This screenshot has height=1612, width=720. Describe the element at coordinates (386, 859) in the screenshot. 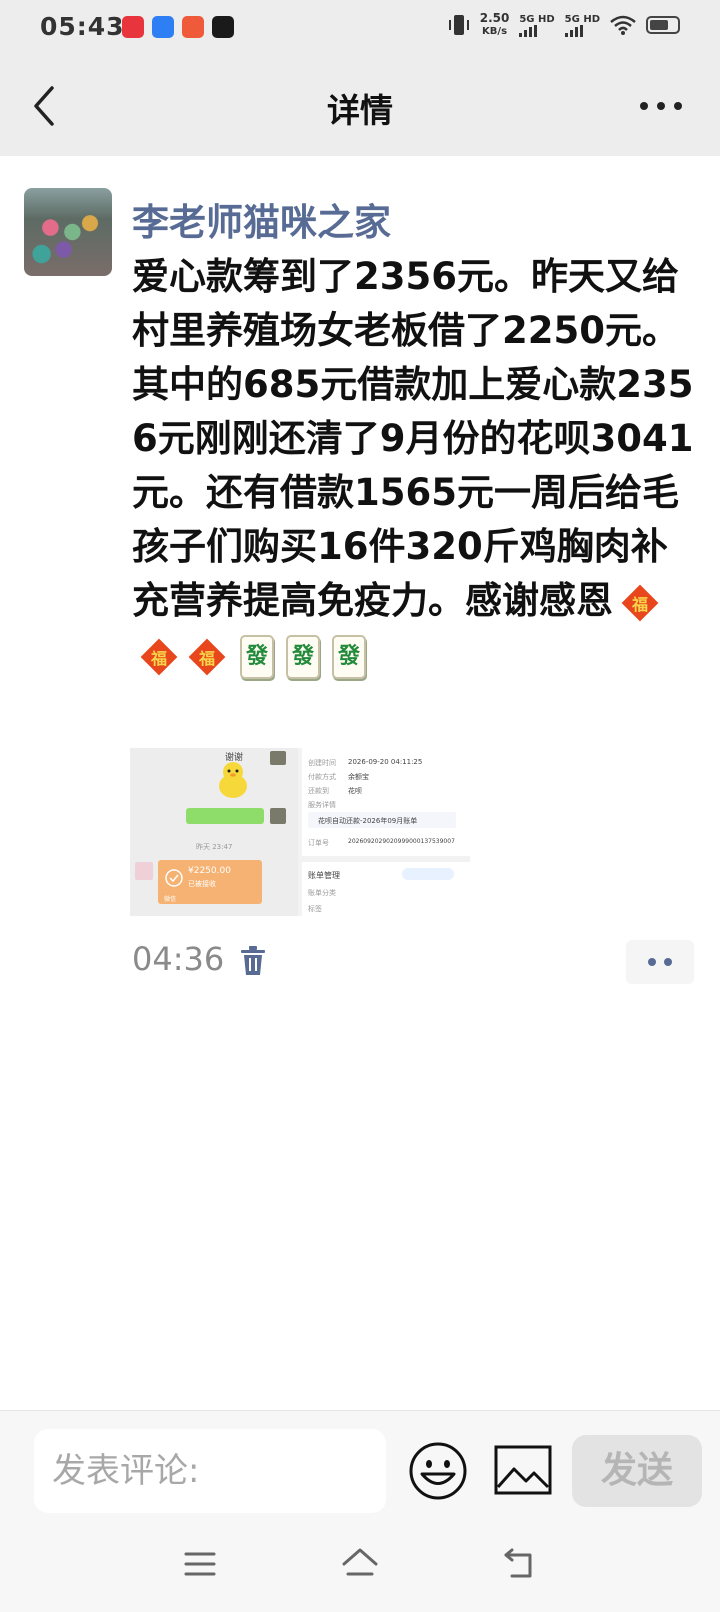

I see `section-divider` at that location.